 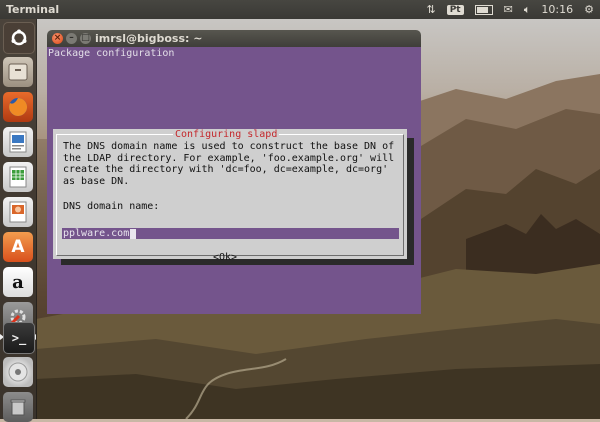 I want to click on mail-envelope-icon: ✉, so click(x=508, y=9).